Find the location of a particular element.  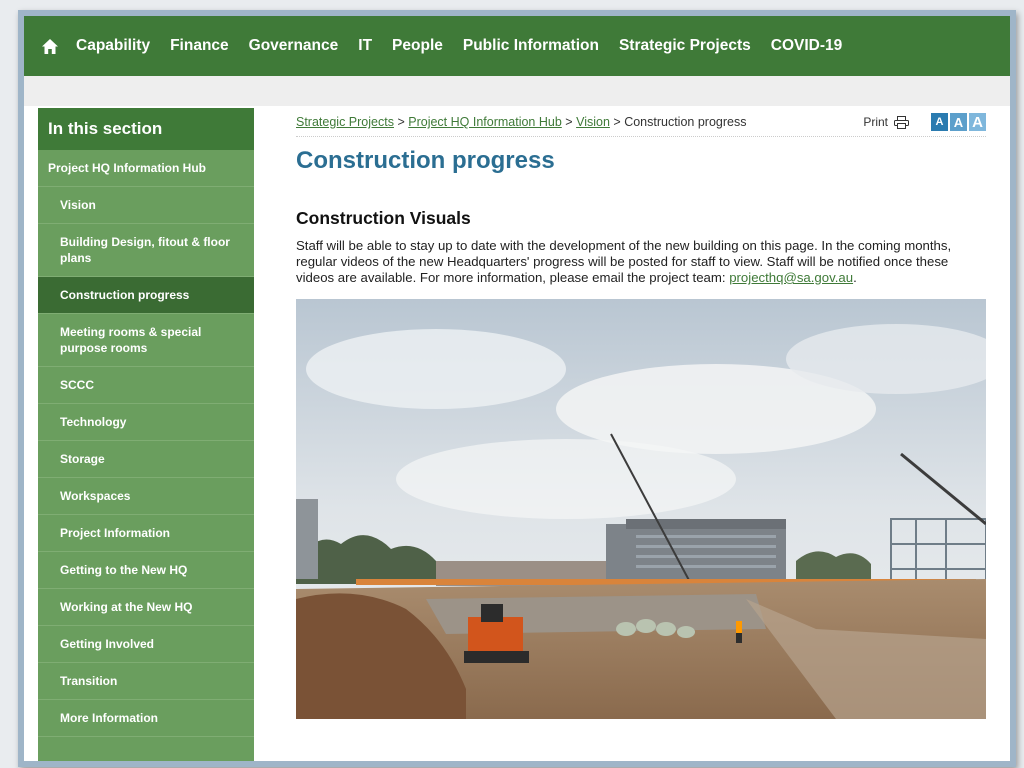

sidebar-item-construction-progress: Construction progress is located at coordinates (146, 295).